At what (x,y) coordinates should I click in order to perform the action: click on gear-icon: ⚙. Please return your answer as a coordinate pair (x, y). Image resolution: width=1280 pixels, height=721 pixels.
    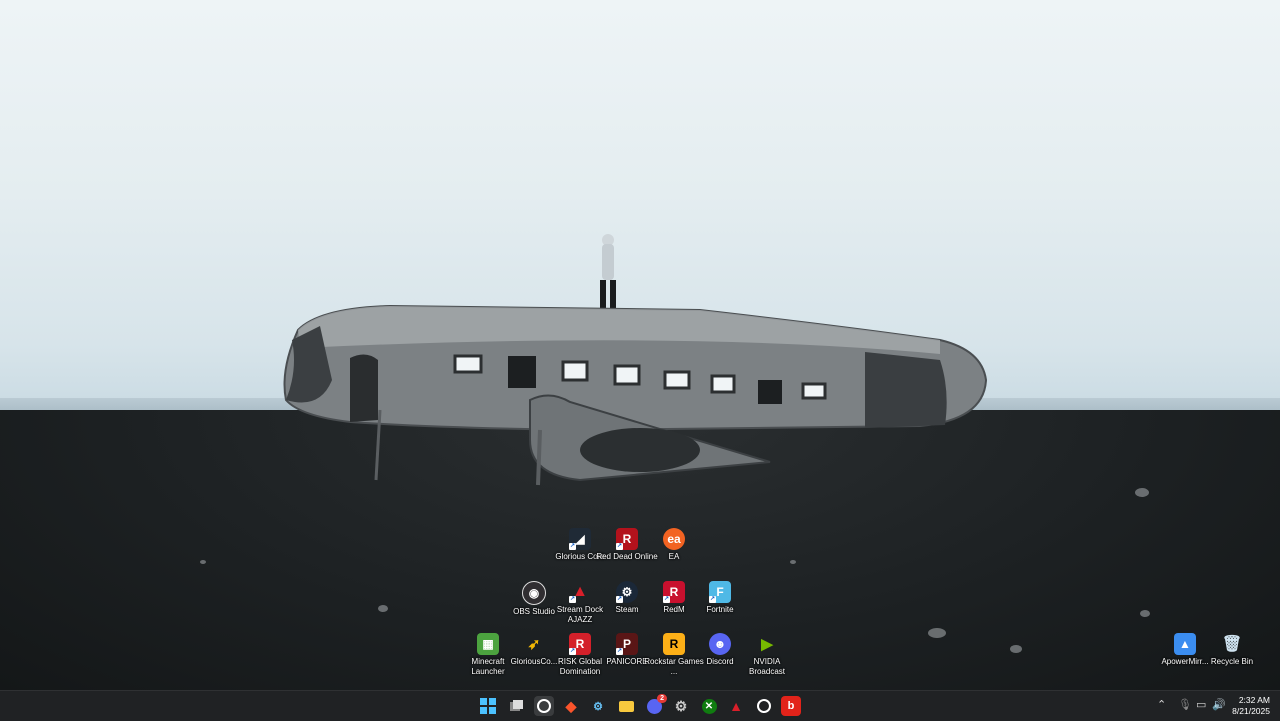
    Looking at the image, I should click on (681, 705).